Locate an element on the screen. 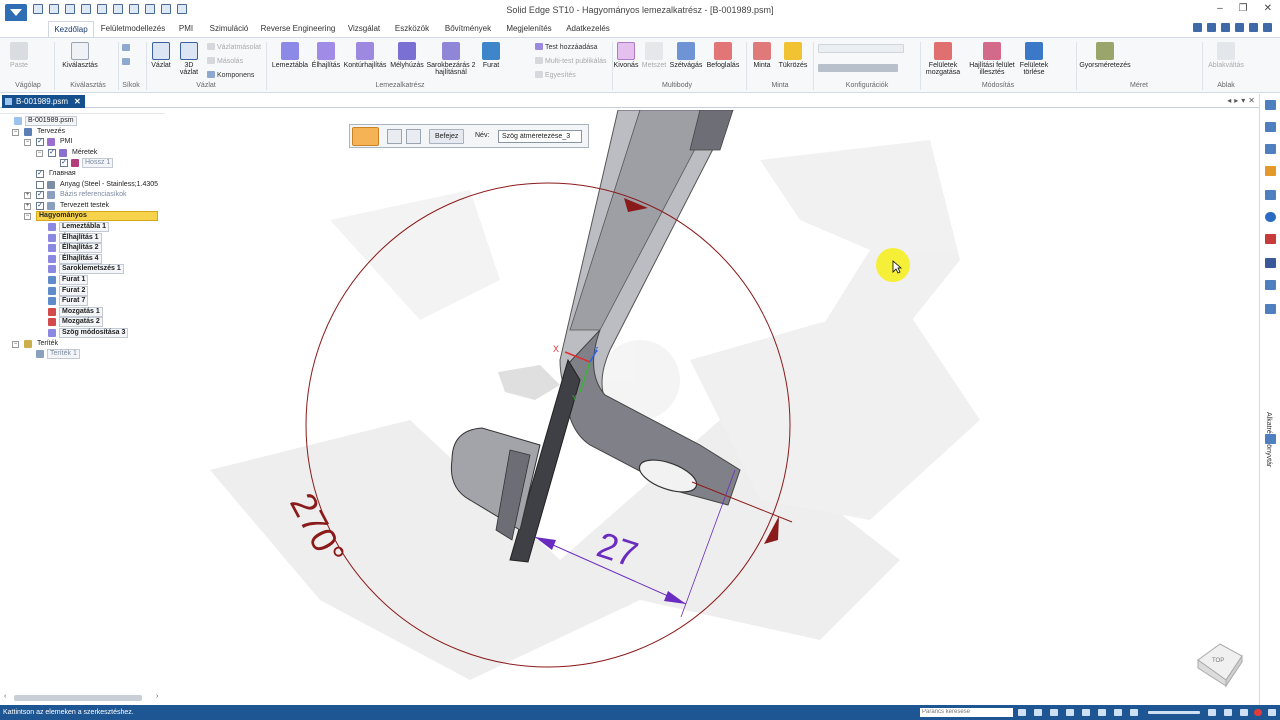  help-circle-icon is located at coordinates (1270, 217).